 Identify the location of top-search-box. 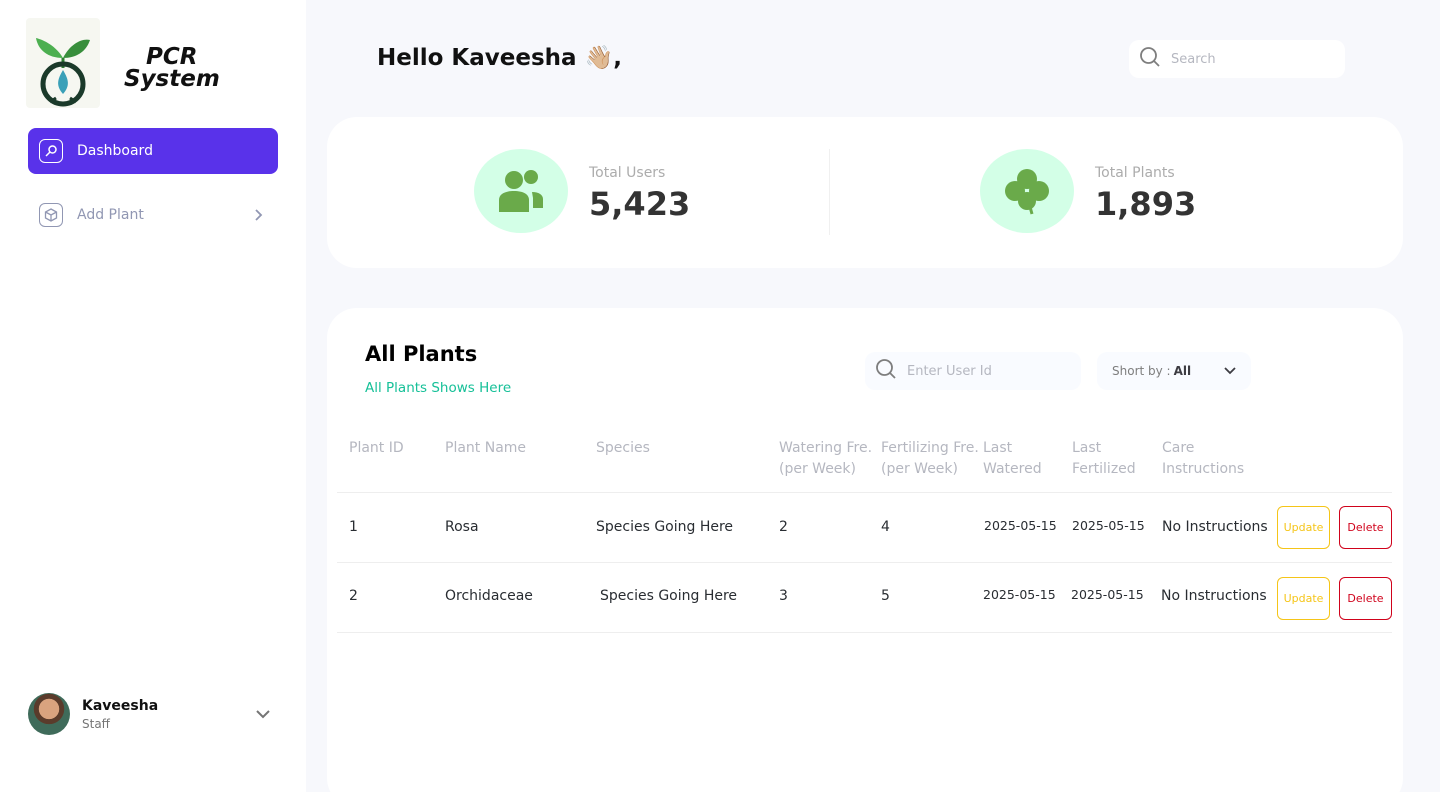
(1237, 59).